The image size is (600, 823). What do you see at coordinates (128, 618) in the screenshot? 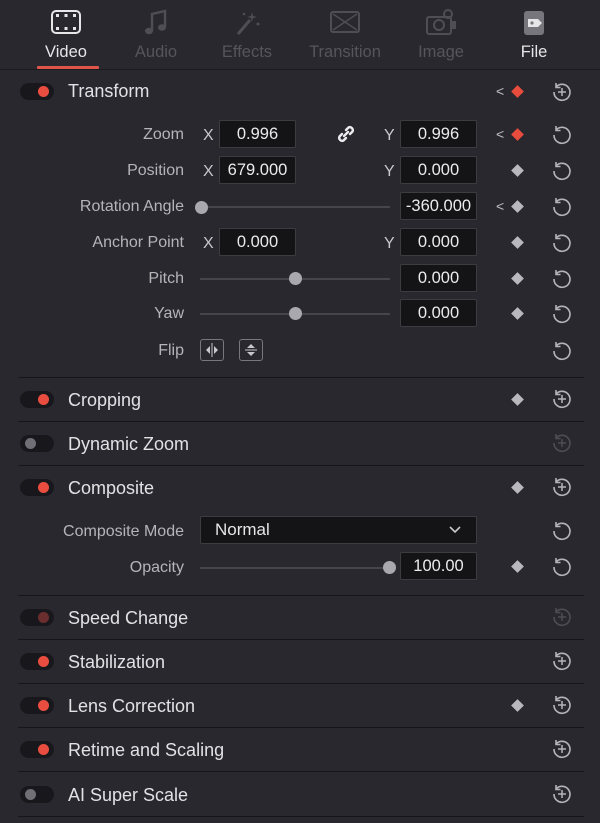
I see `section-title: Speed Change` at bounding box center [128, 618].